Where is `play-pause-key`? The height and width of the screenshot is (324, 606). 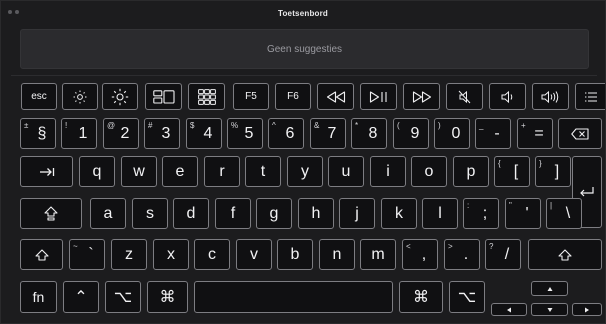 play-pause-key is located at coordinates (378, 96).